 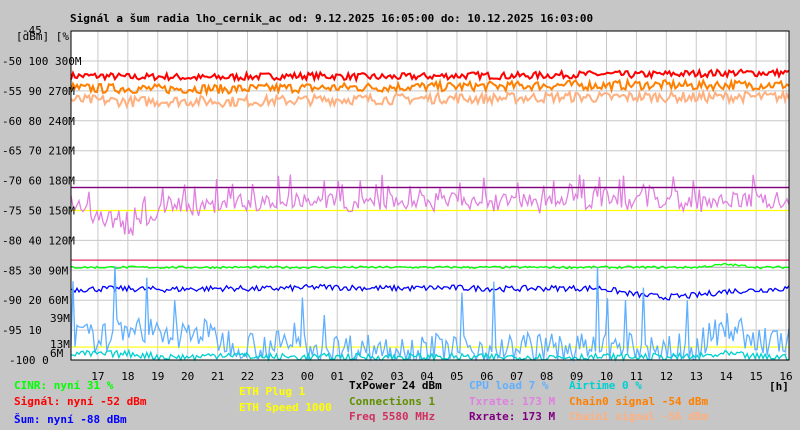 I want to click on y-tick-label: -70 60 180M, so click(x=38, y=181).